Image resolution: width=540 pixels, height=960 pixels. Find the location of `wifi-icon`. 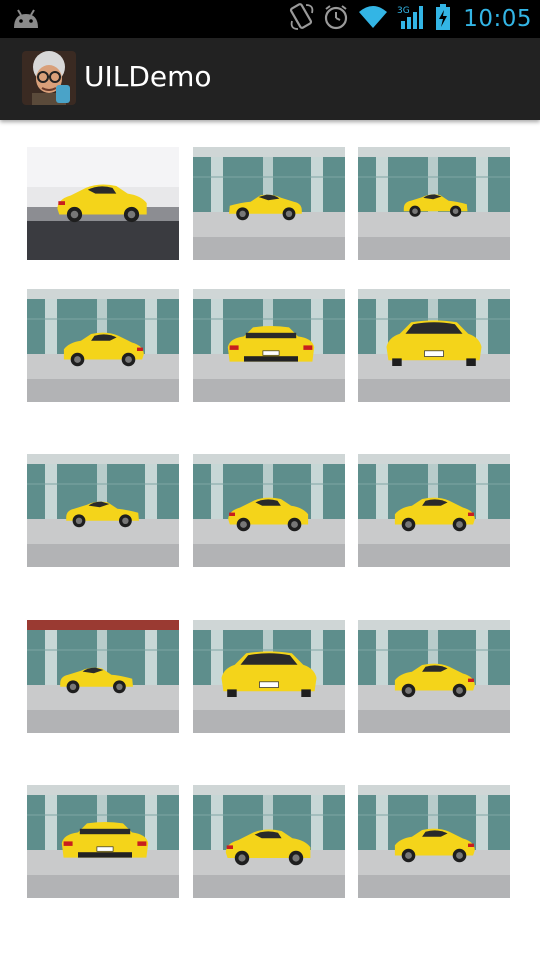

wifi-icon is located at coordinates (373, 19).